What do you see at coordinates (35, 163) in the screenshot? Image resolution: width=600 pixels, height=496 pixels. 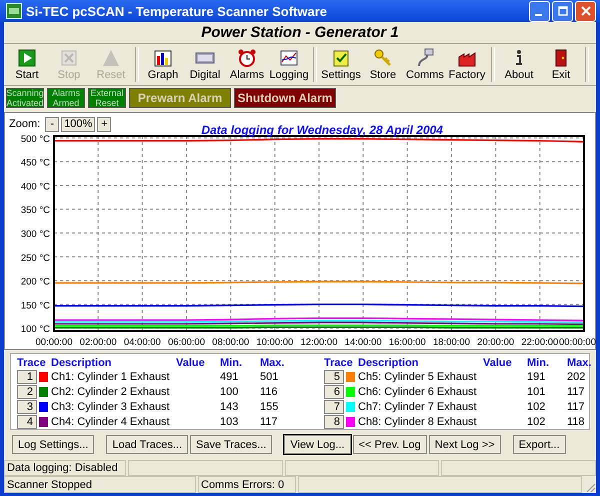 I see `y-tick-label: 450 °C` at bounding box center [35, 163].